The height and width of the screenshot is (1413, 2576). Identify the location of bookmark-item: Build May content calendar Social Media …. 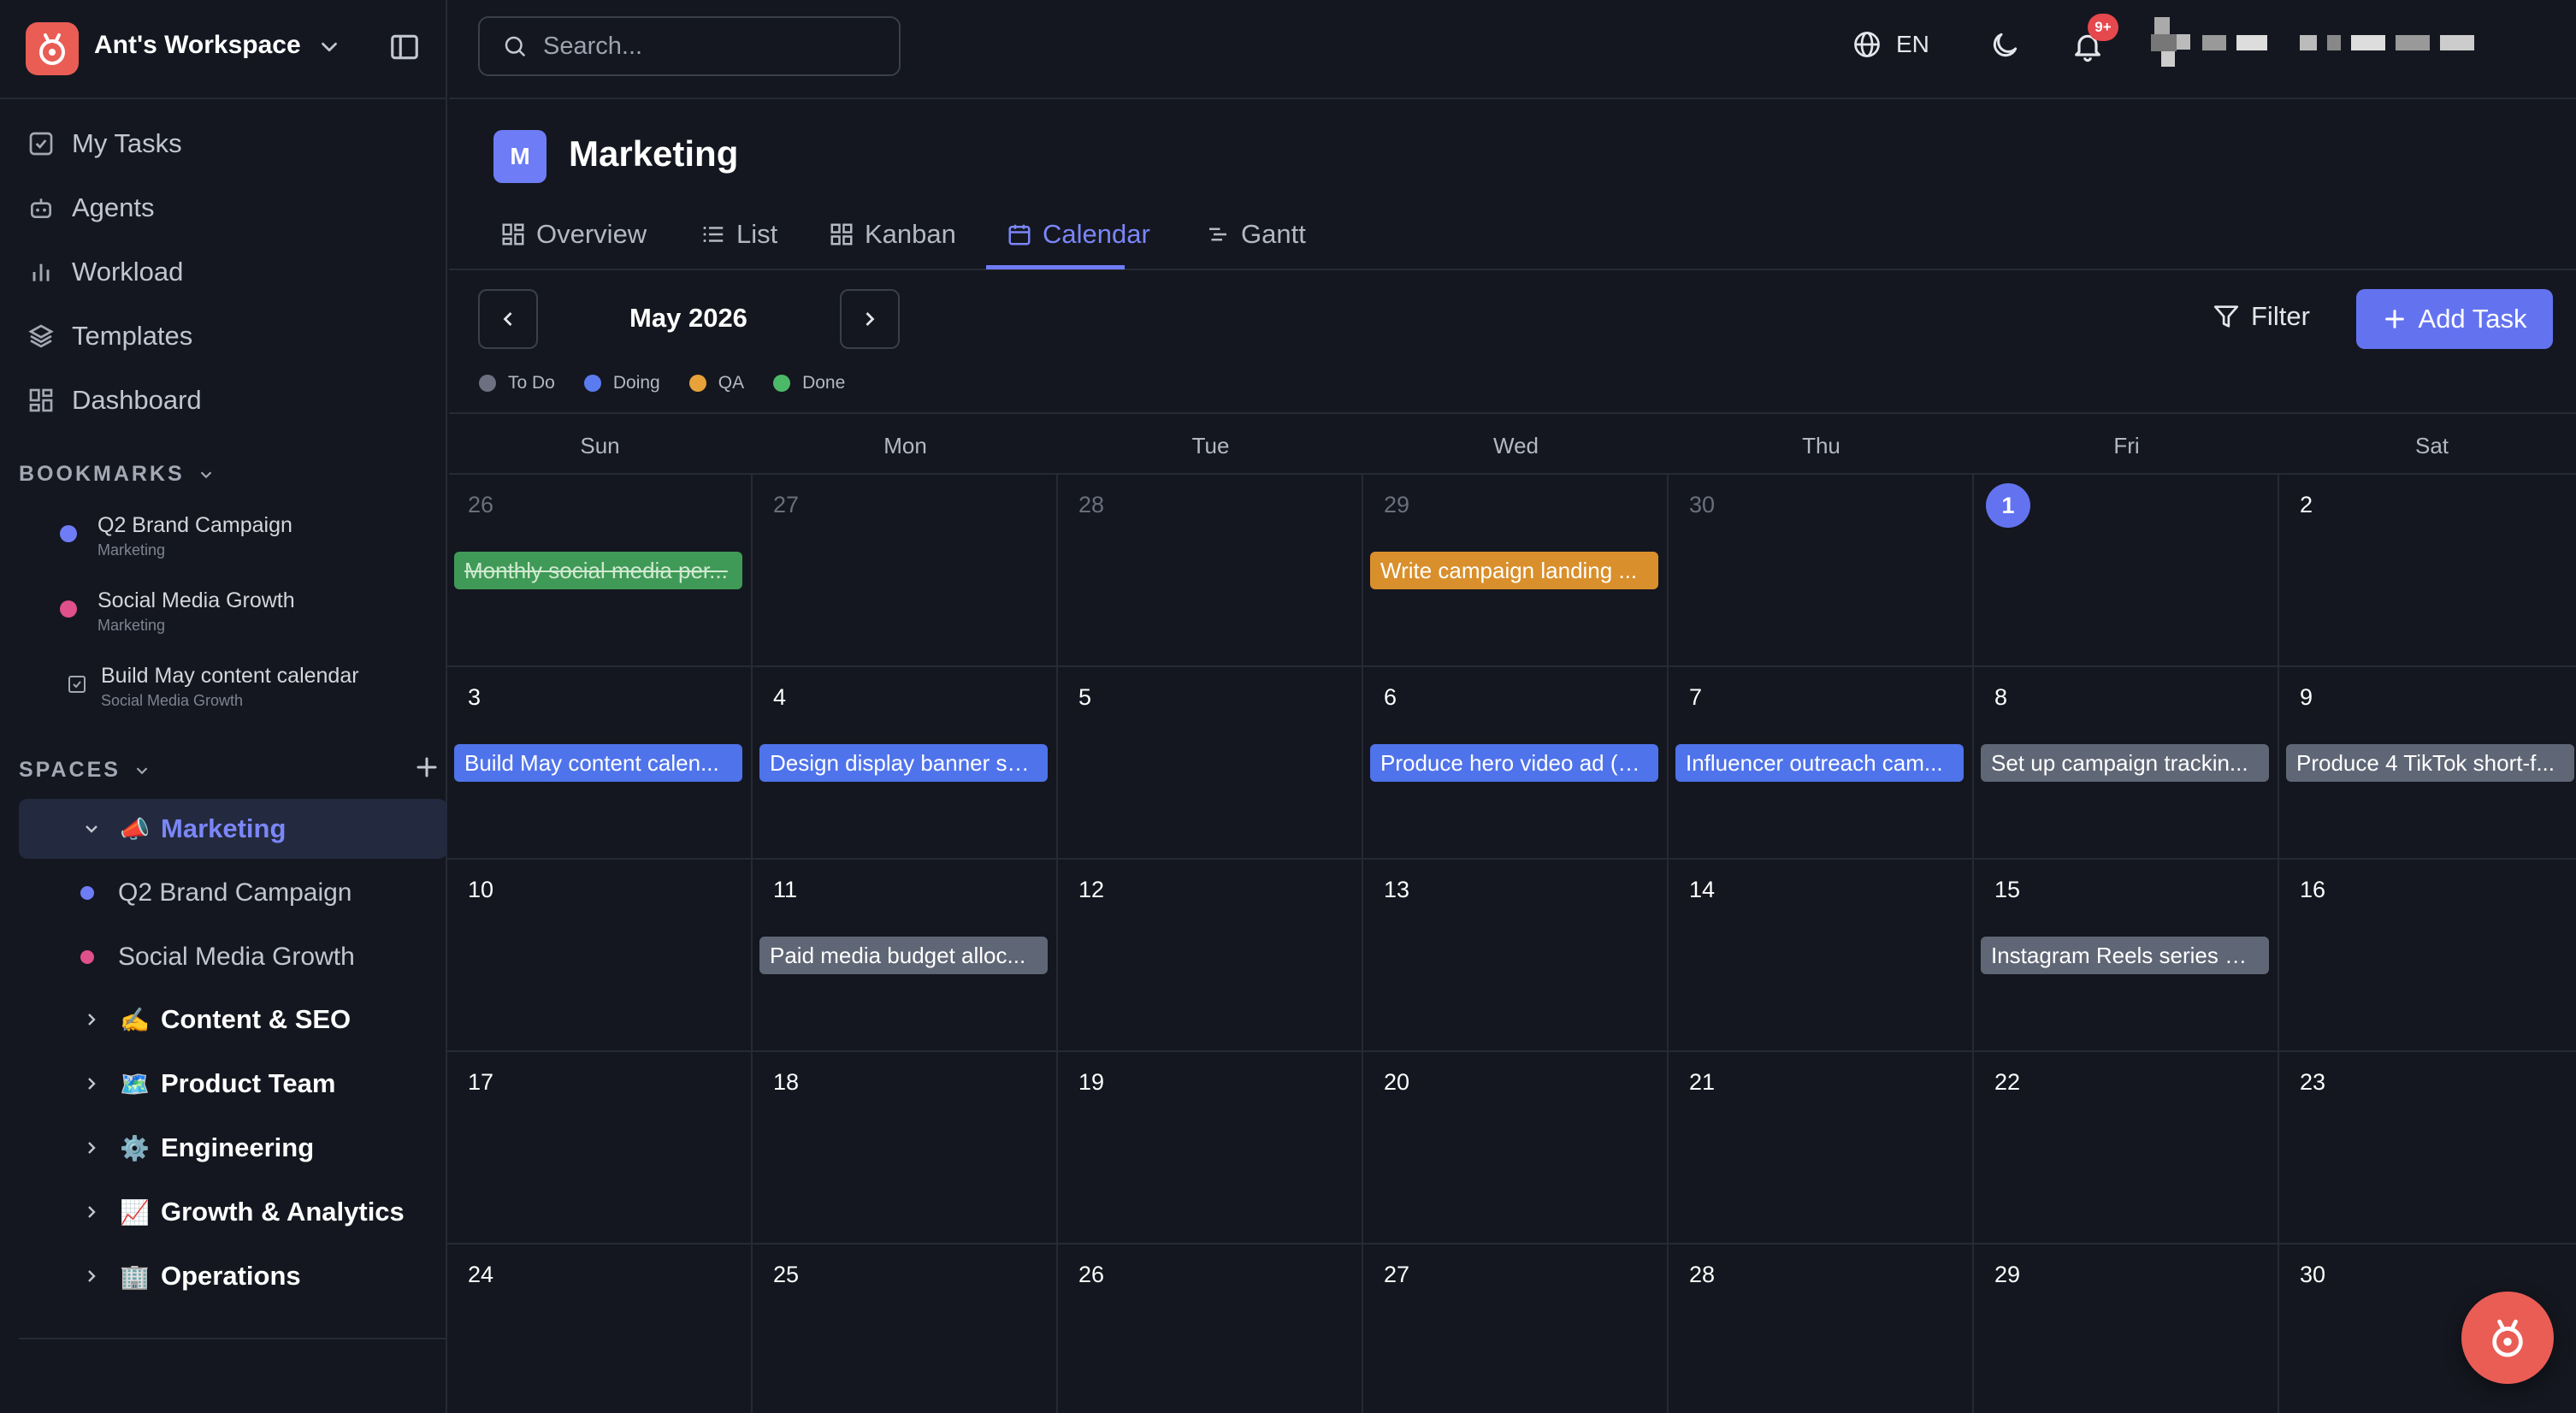
(213, 687).